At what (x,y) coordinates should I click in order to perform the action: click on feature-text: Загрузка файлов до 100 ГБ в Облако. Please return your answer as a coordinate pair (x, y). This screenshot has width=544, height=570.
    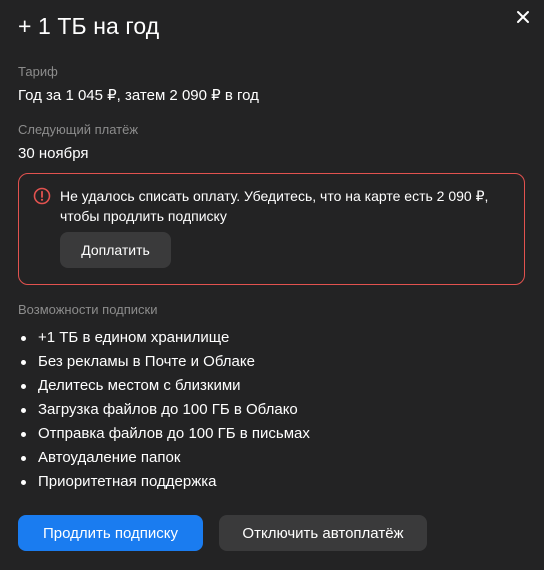
    Looking at the image, I should click on (168, 409).